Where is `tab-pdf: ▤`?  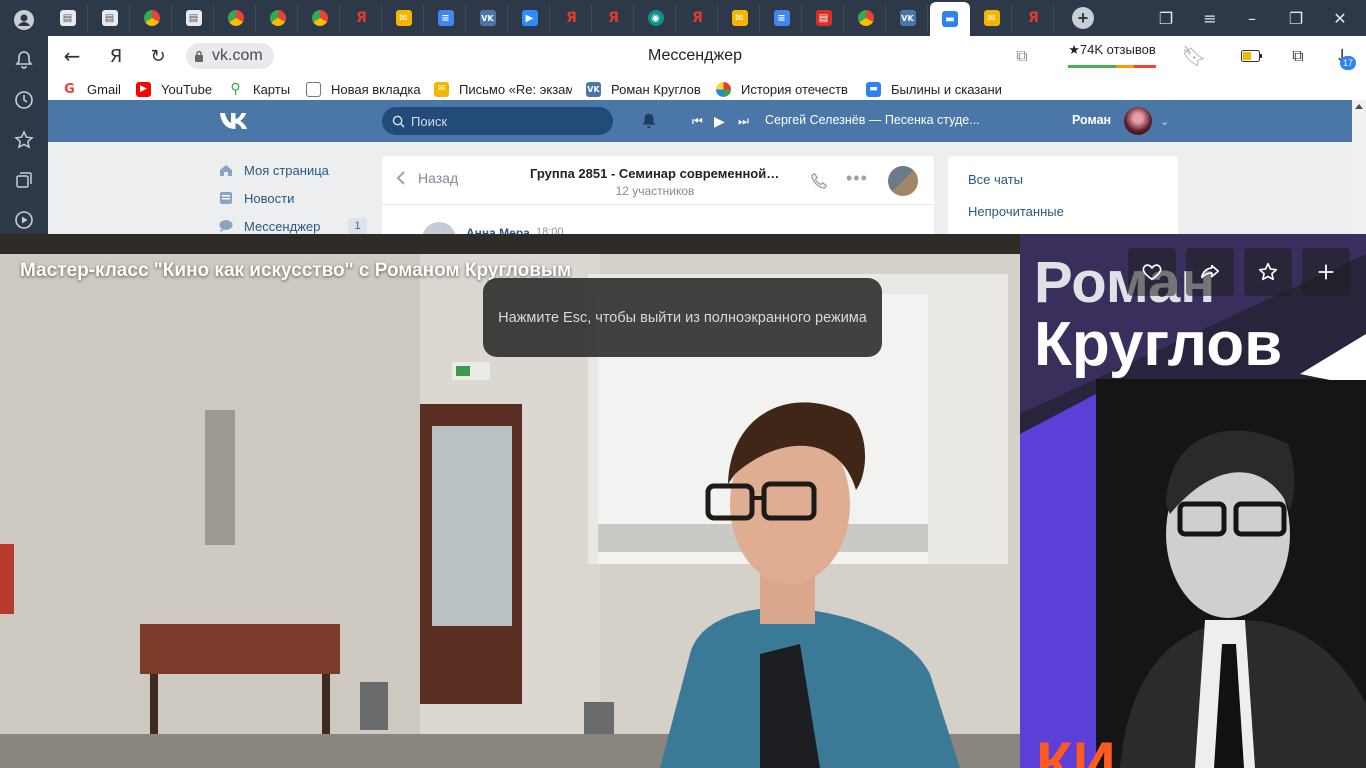 tab-pdf: ▤ is located at coordinates (824, 18).